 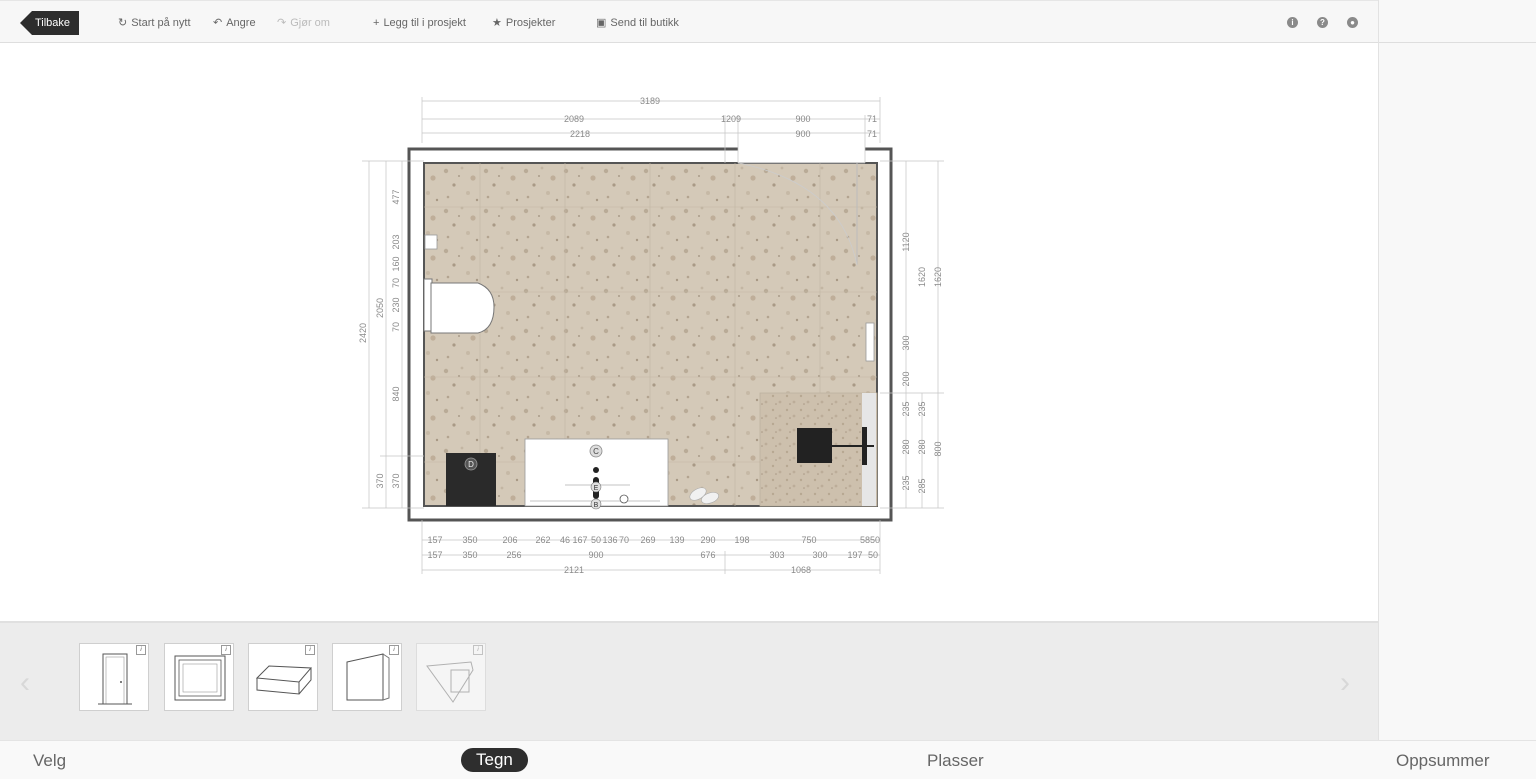 What do you see at coordinates (283, 677) in the screenshot?
I see `tray-item-box: i` at bounding box center [283, 677].